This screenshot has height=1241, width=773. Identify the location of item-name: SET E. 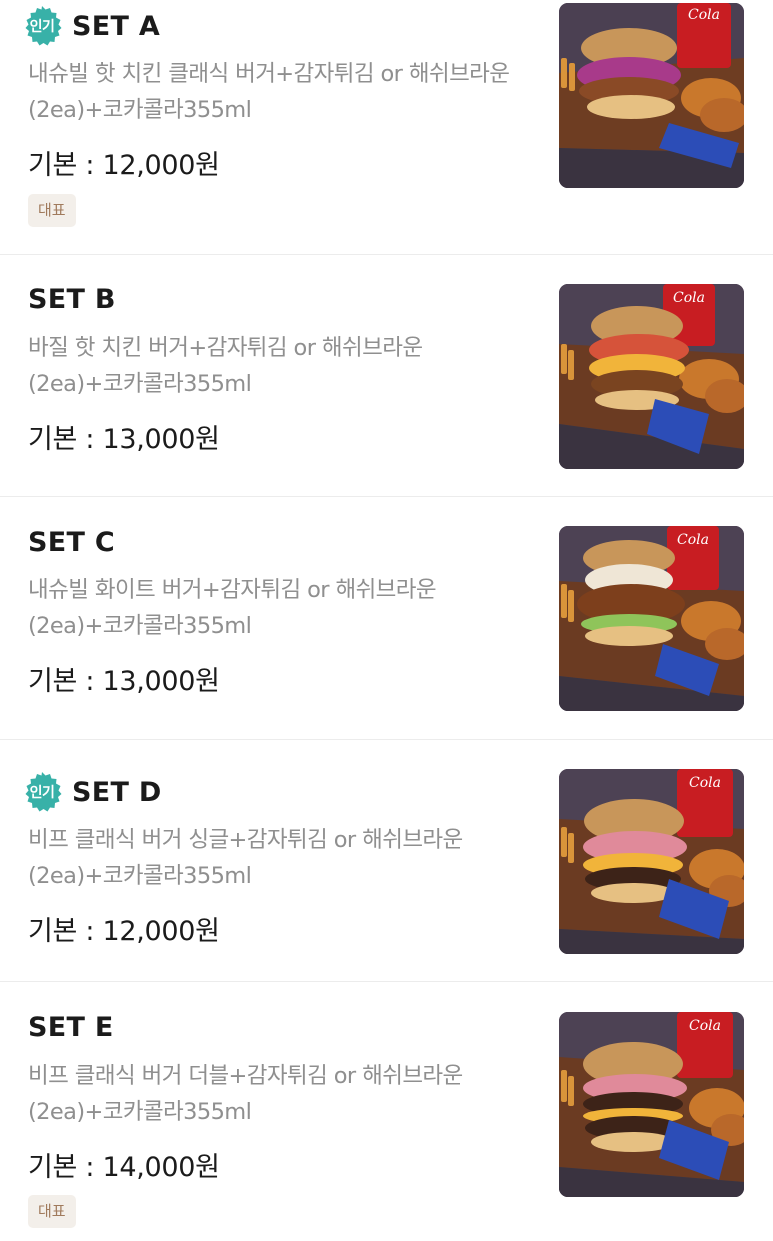
(71, 1027).